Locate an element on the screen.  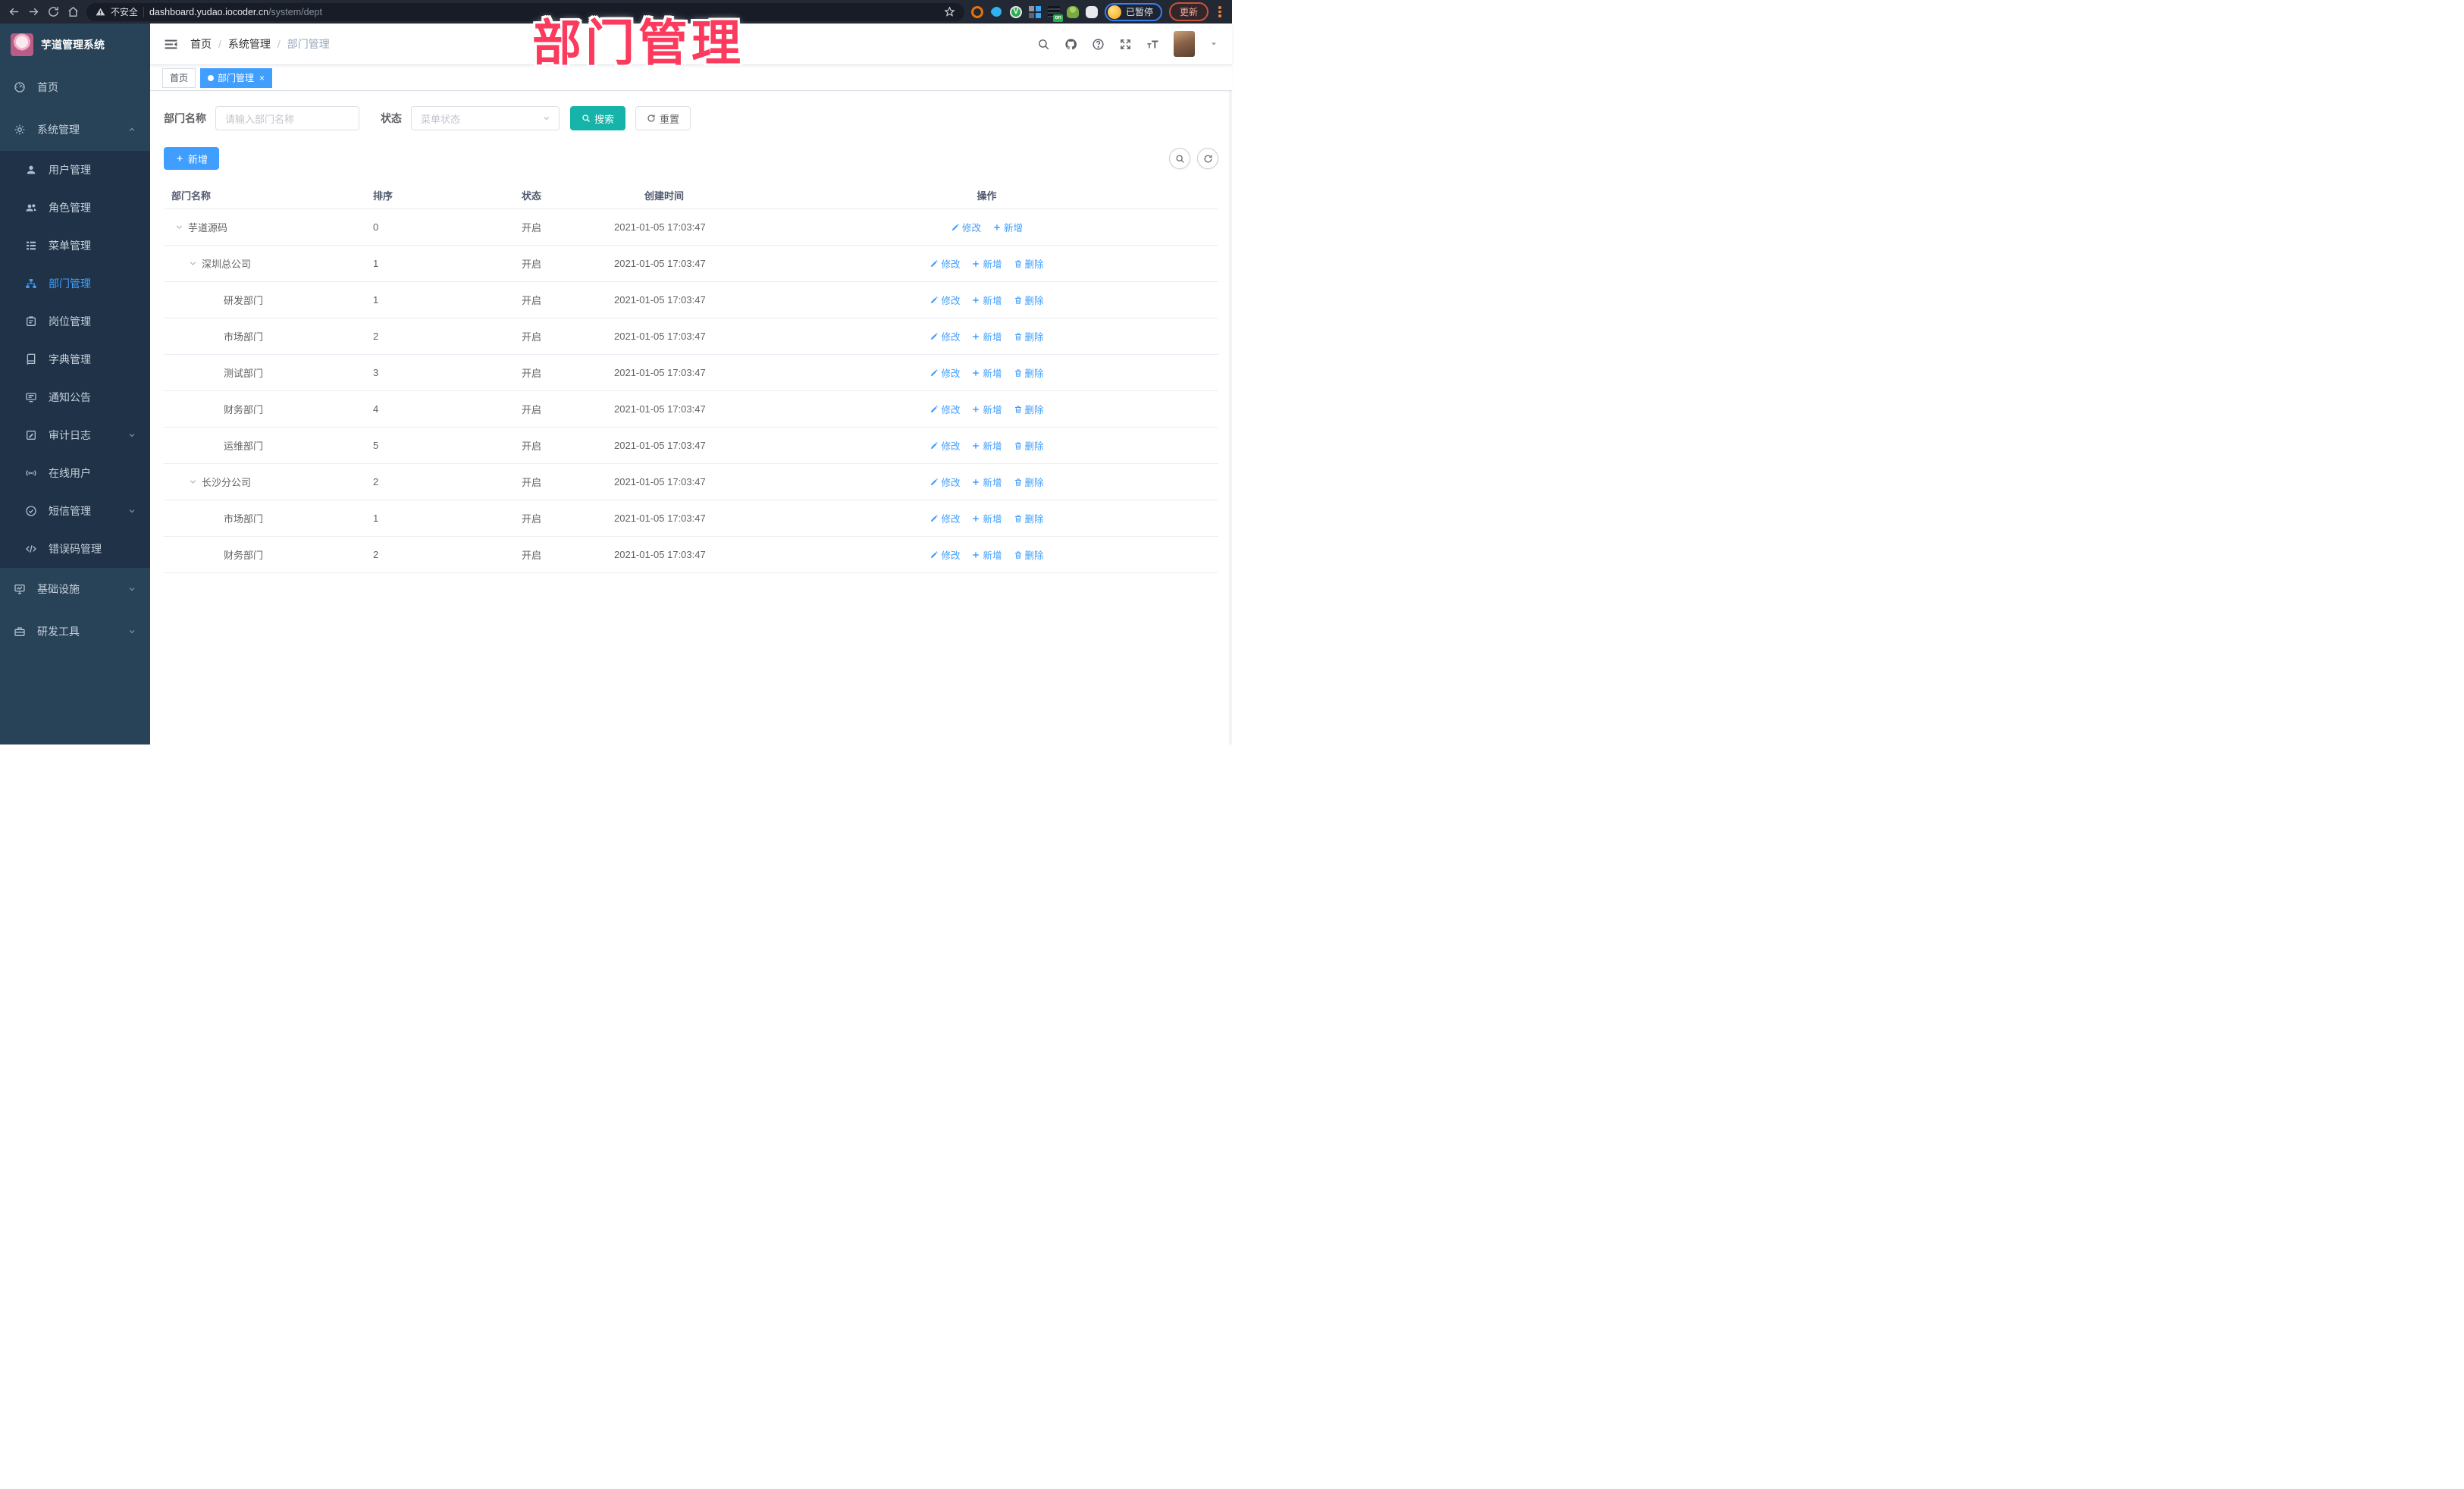
browser-update-button: 更新 is located at coordinates (1188, 11).